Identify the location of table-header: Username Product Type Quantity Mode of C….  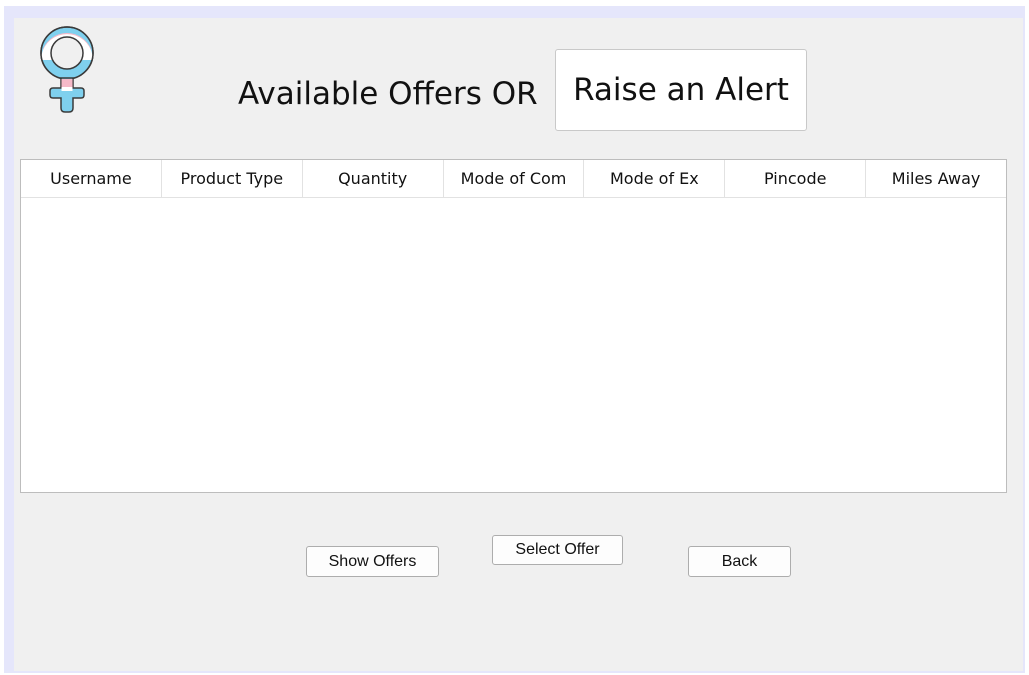
(513, 179).